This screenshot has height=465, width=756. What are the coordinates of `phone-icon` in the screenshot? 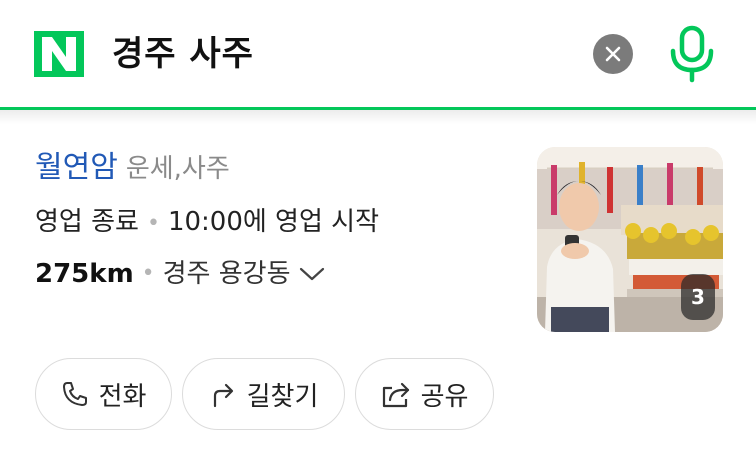 It's located at (75, 394).